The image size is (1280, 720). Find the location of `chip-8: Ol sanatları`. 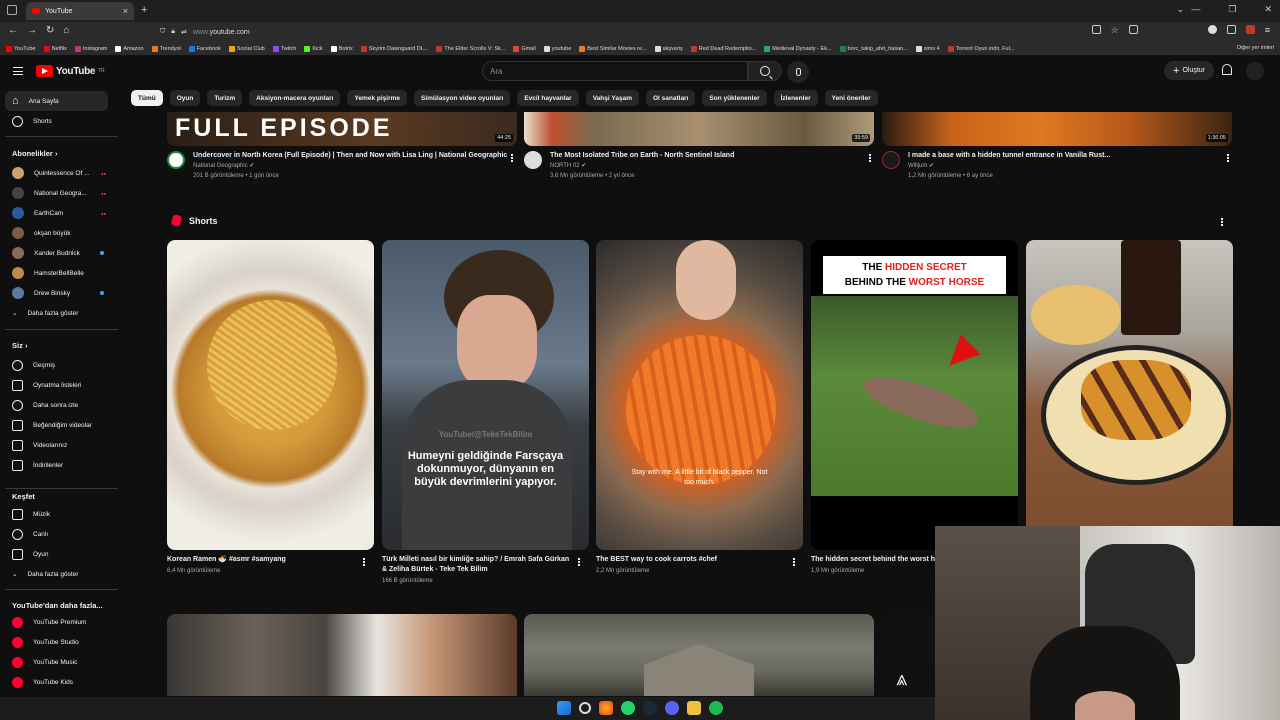

chip-8: Ol sanatları is located at coordinates (670, 98).